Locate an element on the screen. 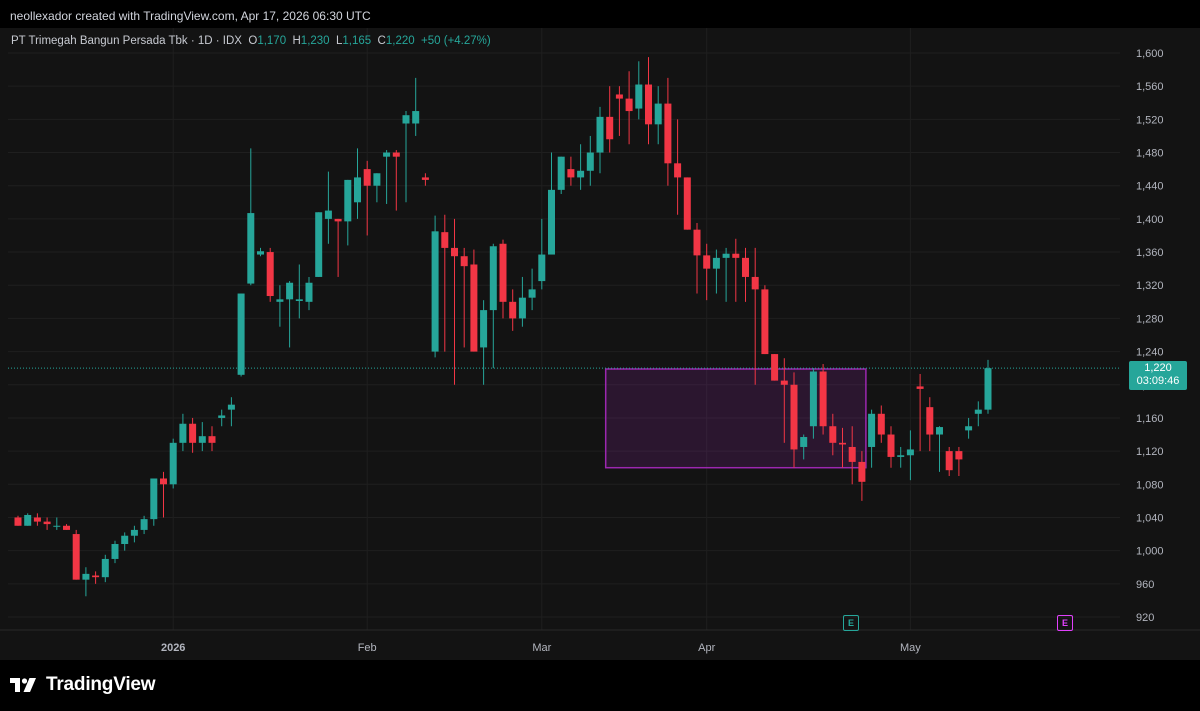  x-tick-label: May is located at coordinates (910, 648).